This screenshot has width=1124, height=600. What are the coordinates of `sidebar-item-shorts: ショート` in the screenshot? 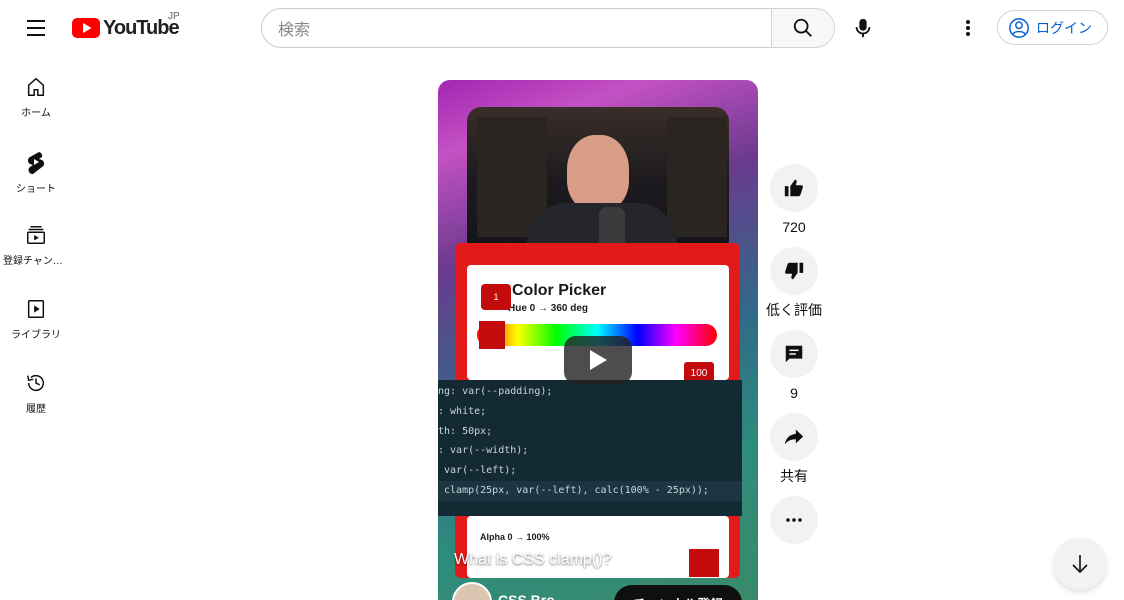 It's located at (36, 167).